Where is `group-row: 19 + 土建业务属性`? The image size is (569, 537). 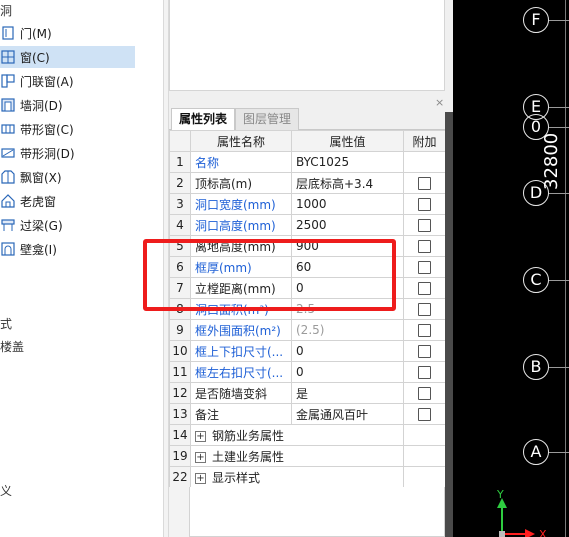 group-row: 19 + 土建业务属性 is located at coordinates (307, 456).